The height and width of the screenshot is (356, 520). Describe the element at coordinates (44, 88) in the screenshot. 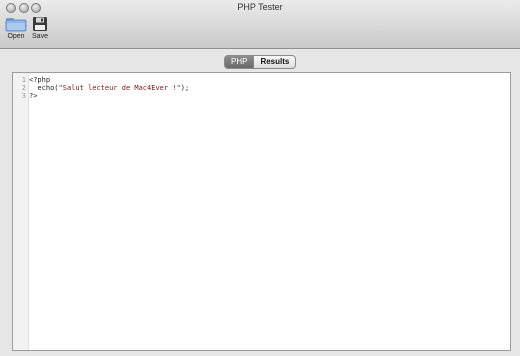

I see `code-keyword: echo(` at that location.